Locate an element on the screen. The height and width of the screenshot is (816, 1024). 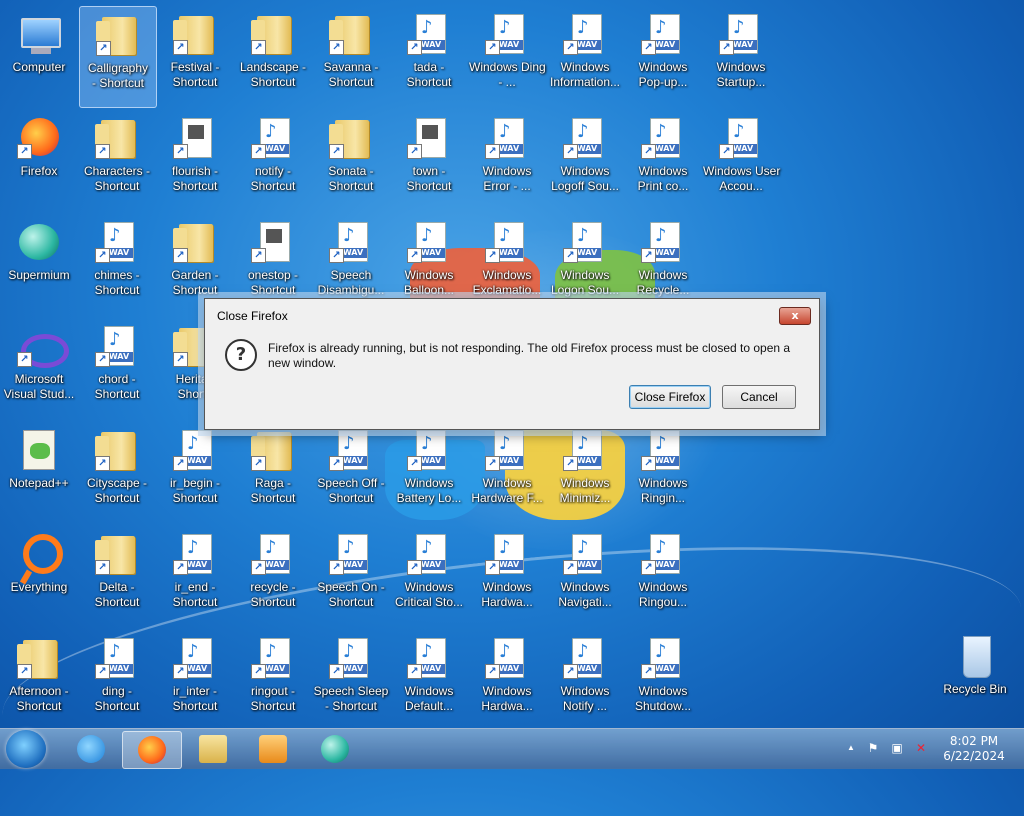
notepad-plus-plus-icon is located at coordinates (39, 450).